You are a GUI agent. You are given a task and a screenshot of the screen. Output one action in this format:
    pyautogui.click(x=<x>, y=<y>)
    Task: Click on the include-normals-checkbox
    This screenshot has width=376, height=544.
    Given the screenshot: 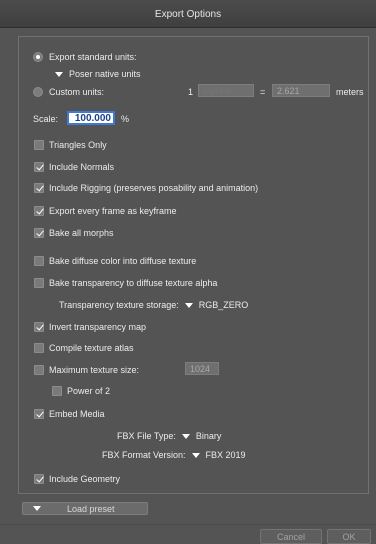 What is the action you would take?
    pyautogui.click(x=39, y=167)
    